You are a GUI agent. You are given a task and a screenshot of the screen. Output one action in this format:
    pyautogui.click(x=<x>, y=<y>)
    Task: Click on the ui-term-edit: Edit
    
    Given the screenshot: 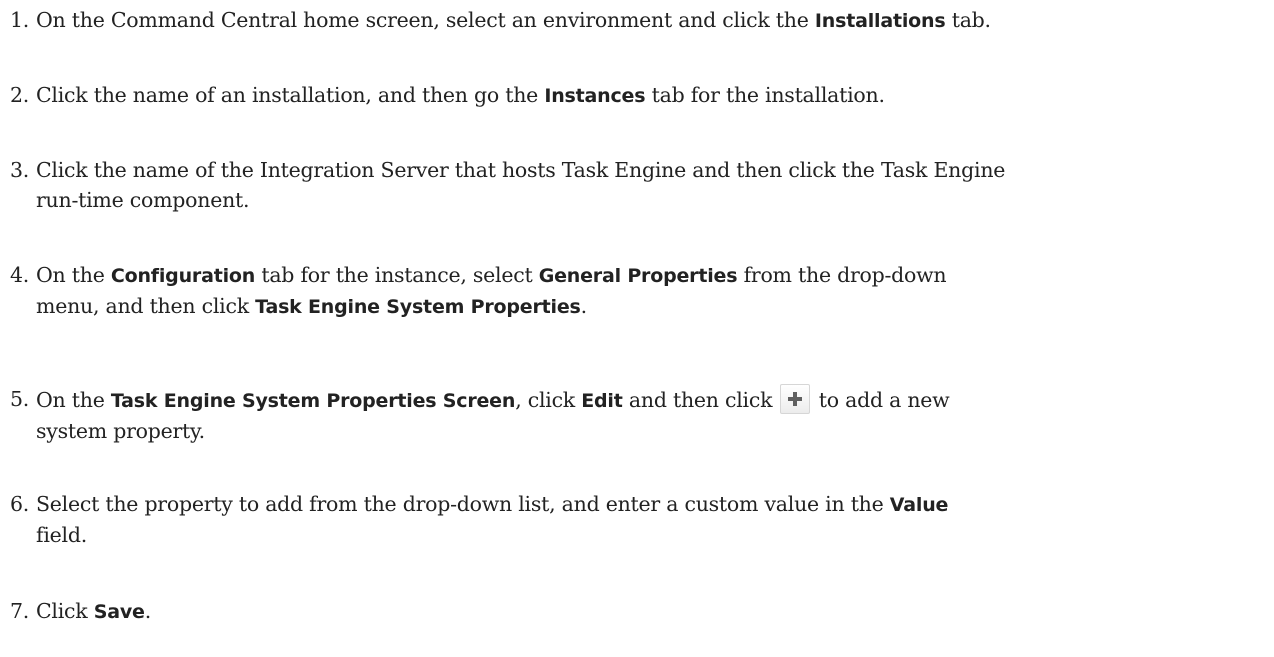 What is the action you would take?
    pyautogui.click(x=602, y=401)
    